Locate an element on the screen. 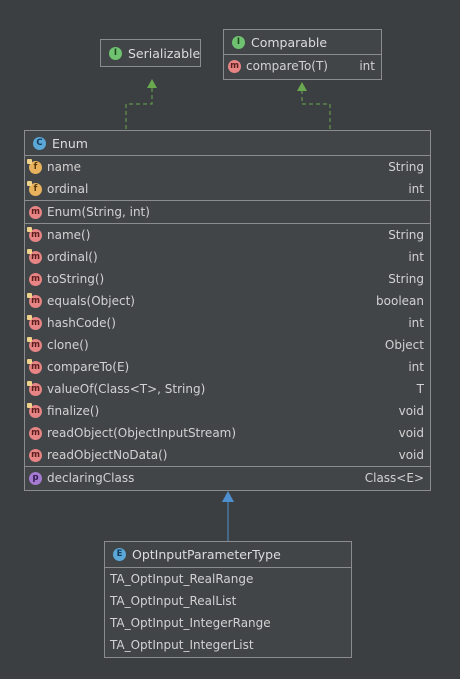  method-name: hashCode() is located at coordinates (81, 323).